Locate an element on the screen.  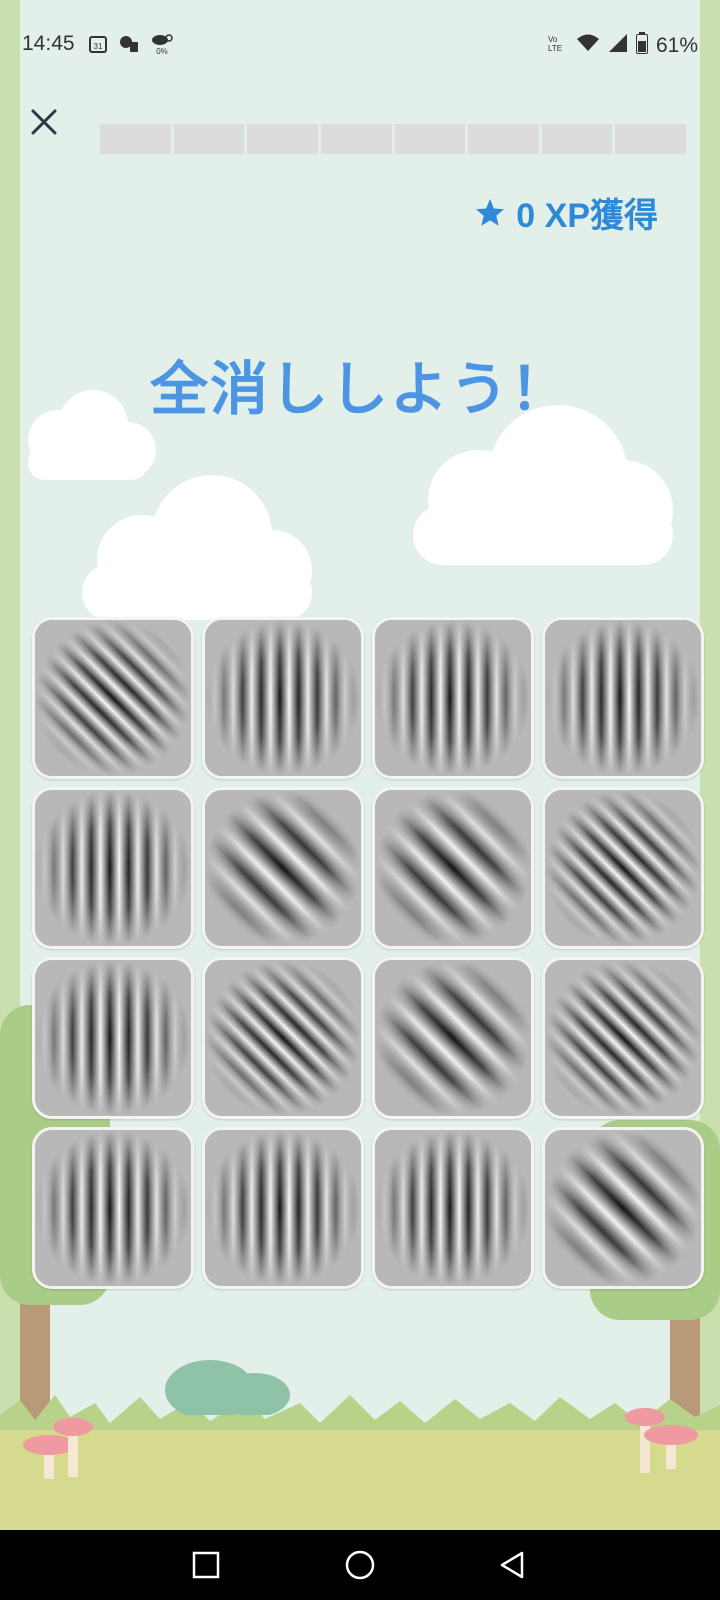
volte-icon: Vo LTE is located at coordinates (557, 45).